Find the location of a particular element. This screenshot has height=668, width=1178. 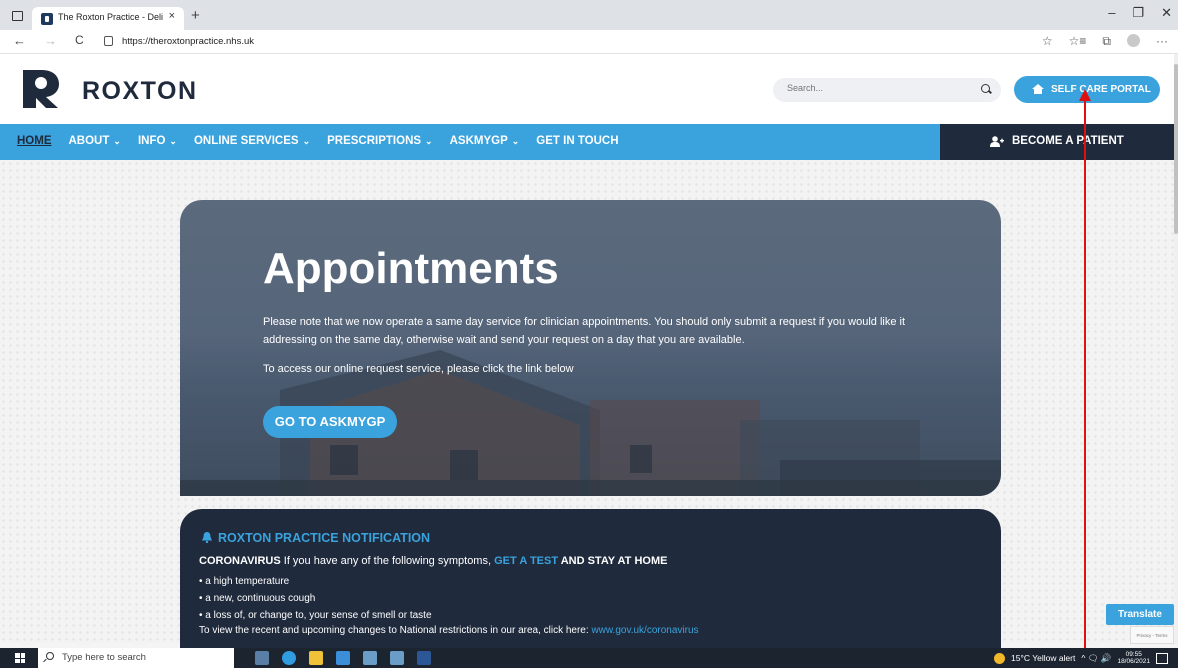

user-plus-icon is located at coordinates (997, 141).